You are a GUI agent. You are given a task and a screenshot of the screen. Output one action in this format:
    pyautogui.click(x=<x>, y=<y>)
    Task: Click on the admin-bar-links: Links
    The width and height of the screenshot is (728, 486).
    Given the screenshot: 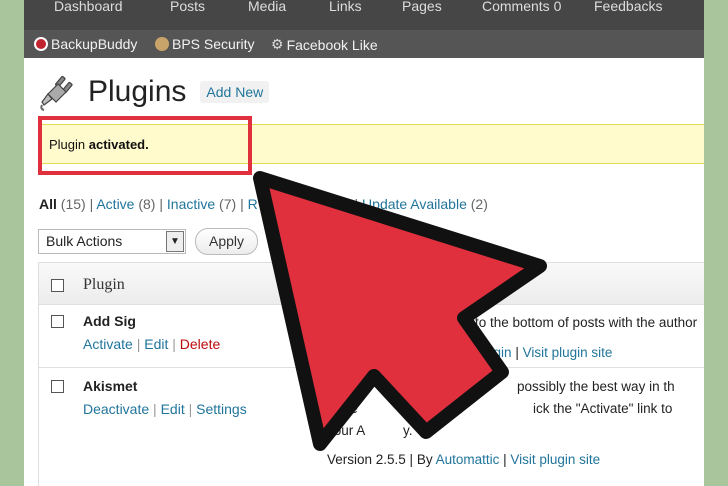 What is the action you would take?
    pyautogui.click(x=345, y=7)
    